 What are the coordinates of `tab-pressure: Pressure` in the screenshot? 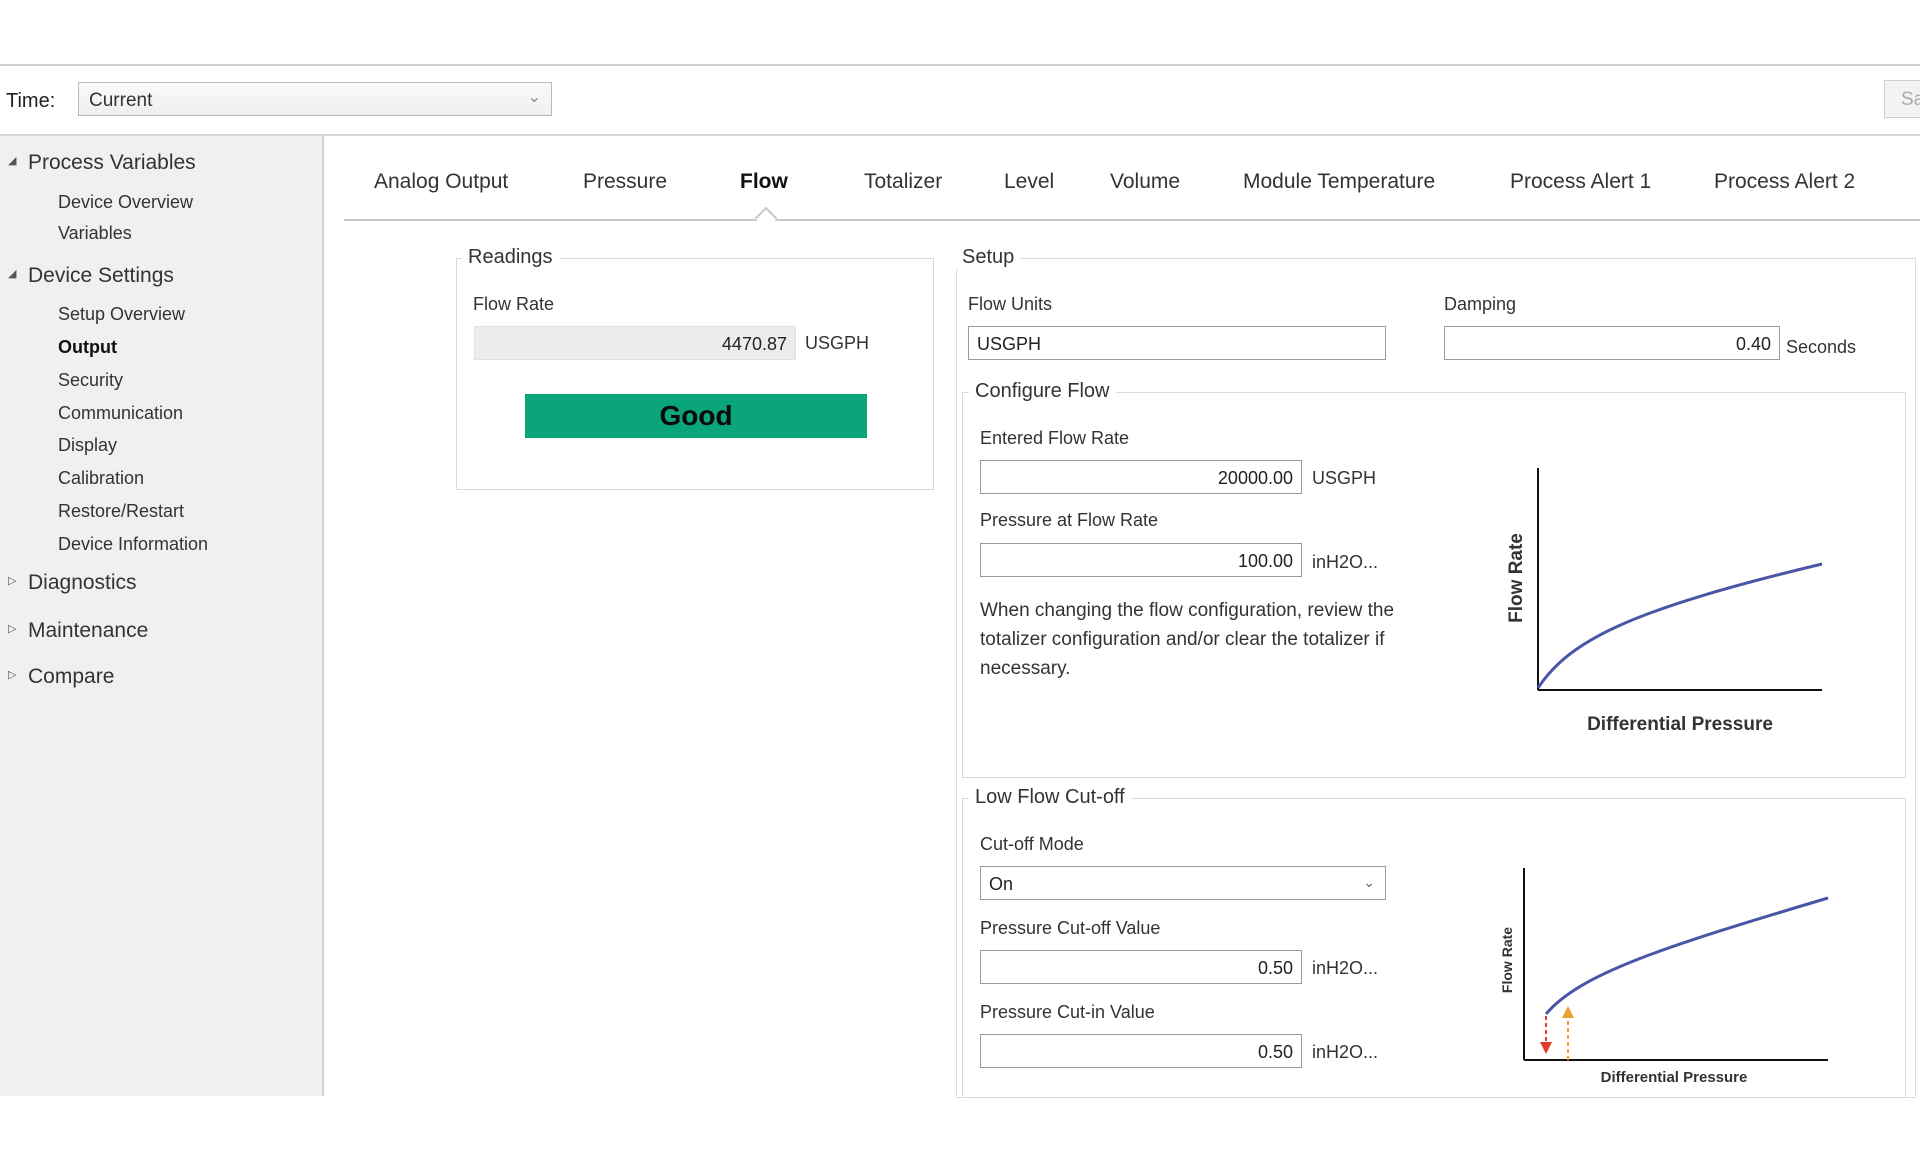 It's located at (625, 182).